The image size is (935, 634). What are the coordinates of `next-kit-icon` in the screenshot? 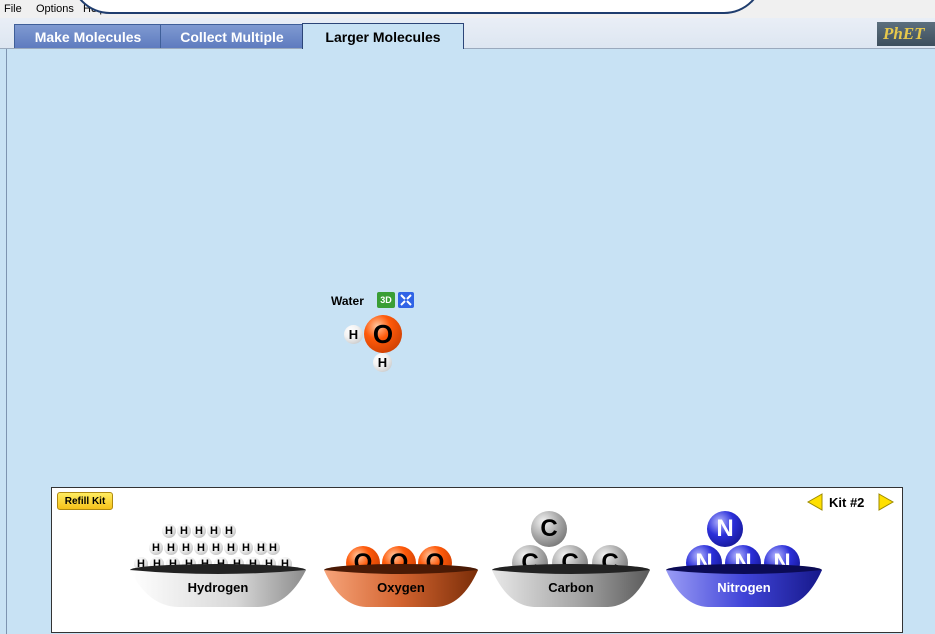 It's located at (886, 502).